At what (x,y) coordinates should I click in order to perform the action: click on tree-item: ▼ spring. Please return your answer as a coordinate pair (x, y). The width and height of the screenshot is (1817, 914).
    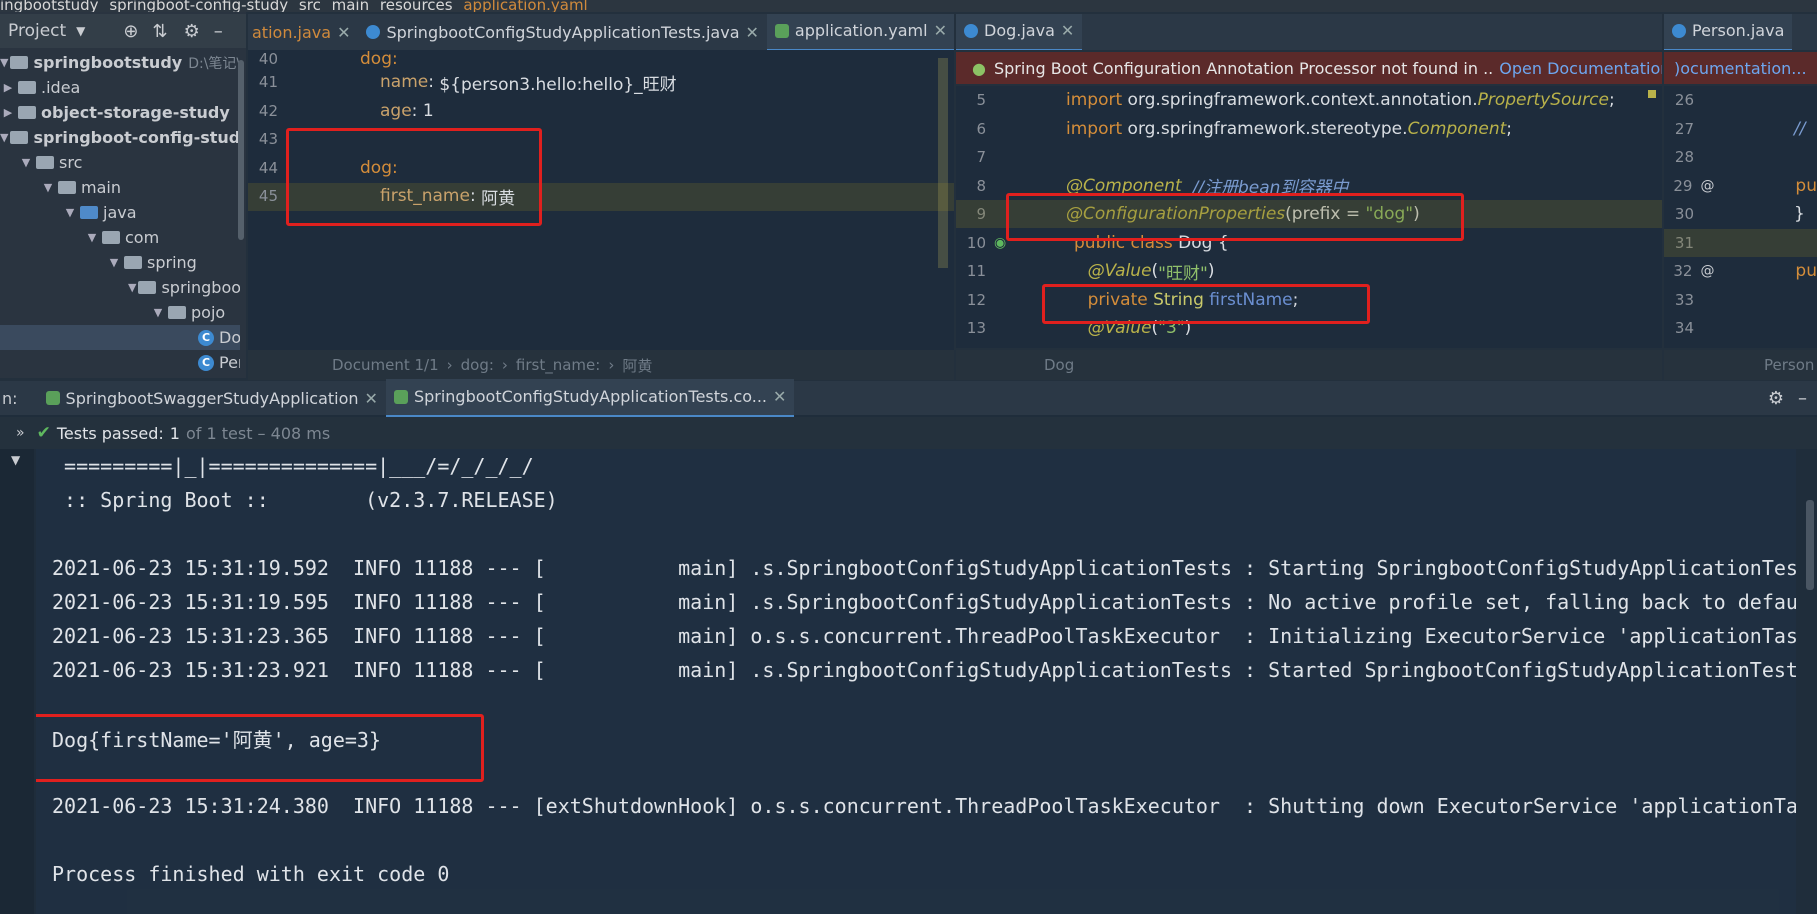
    Looking at the image, I should click on (120, 262).